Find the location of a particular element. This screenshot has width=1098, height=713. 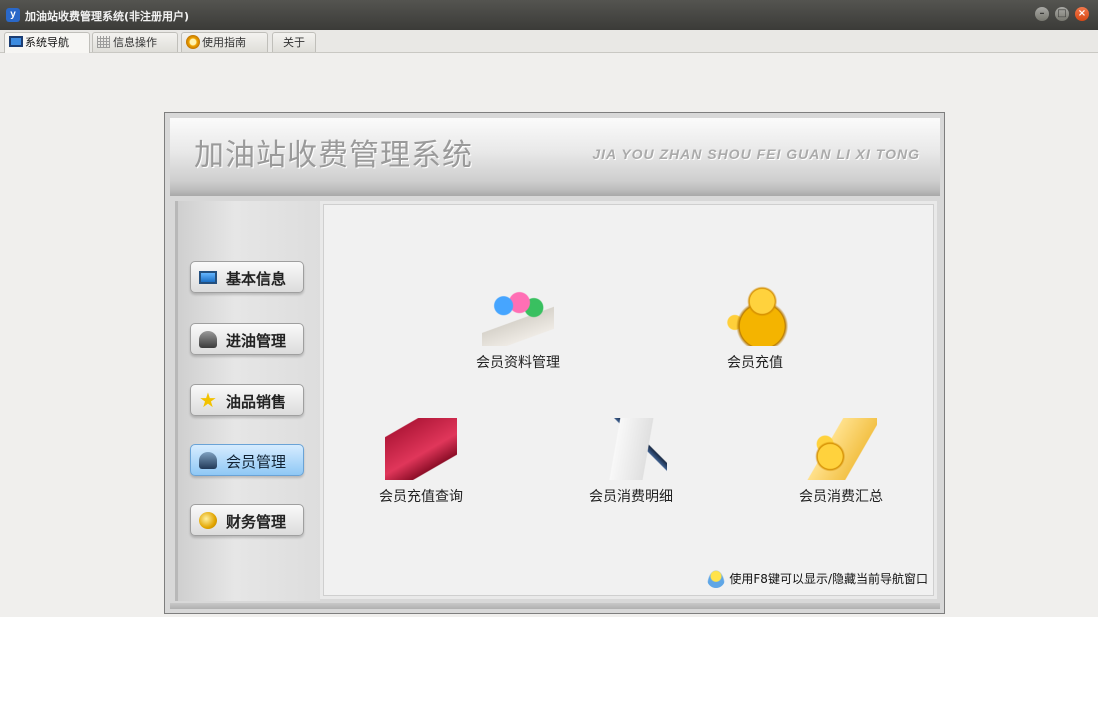

window-title: 加油站收费管理系统(非注册用户) is located at coordinates (107, 16).